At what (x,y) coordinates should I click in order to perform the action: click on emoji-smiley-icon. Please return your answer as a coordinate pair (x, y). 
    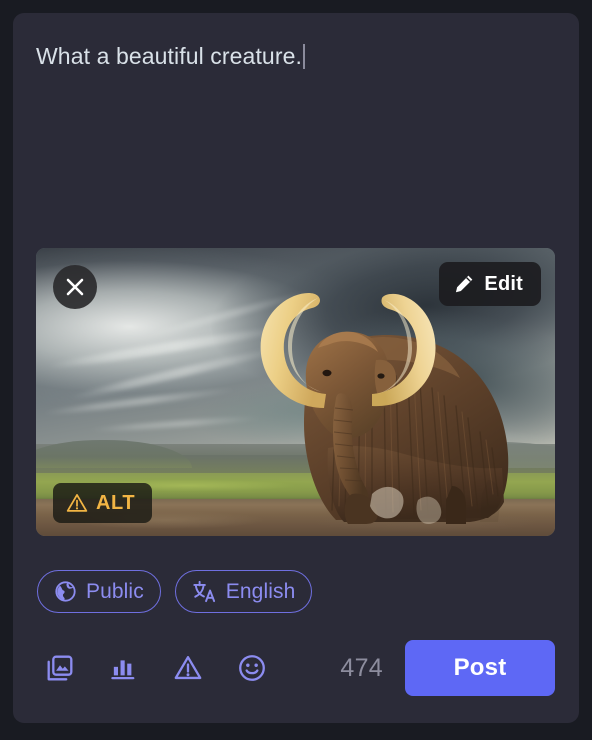
    Looking at the image, I should click on (252, 668).